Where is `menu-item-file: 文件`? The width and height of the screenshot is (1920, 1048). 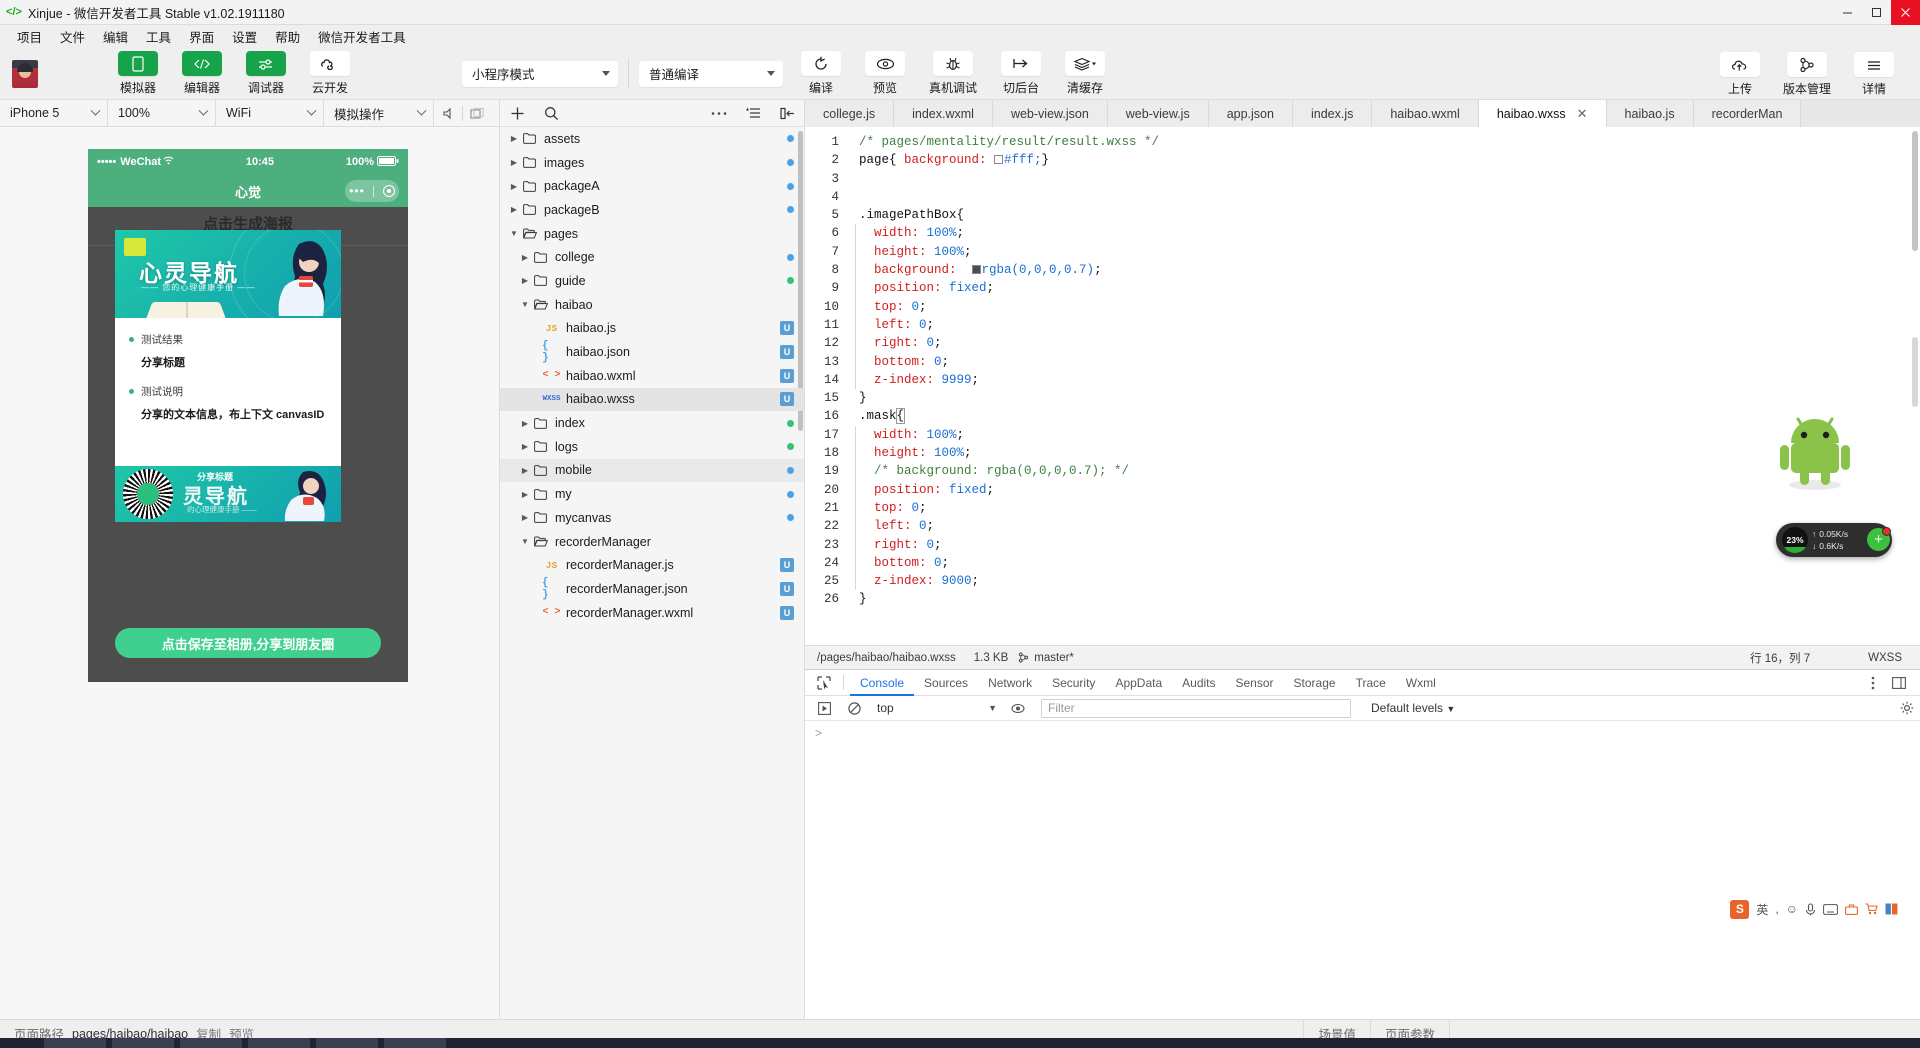
menu-item-file: 文件 is located at coordinates (72, 36).